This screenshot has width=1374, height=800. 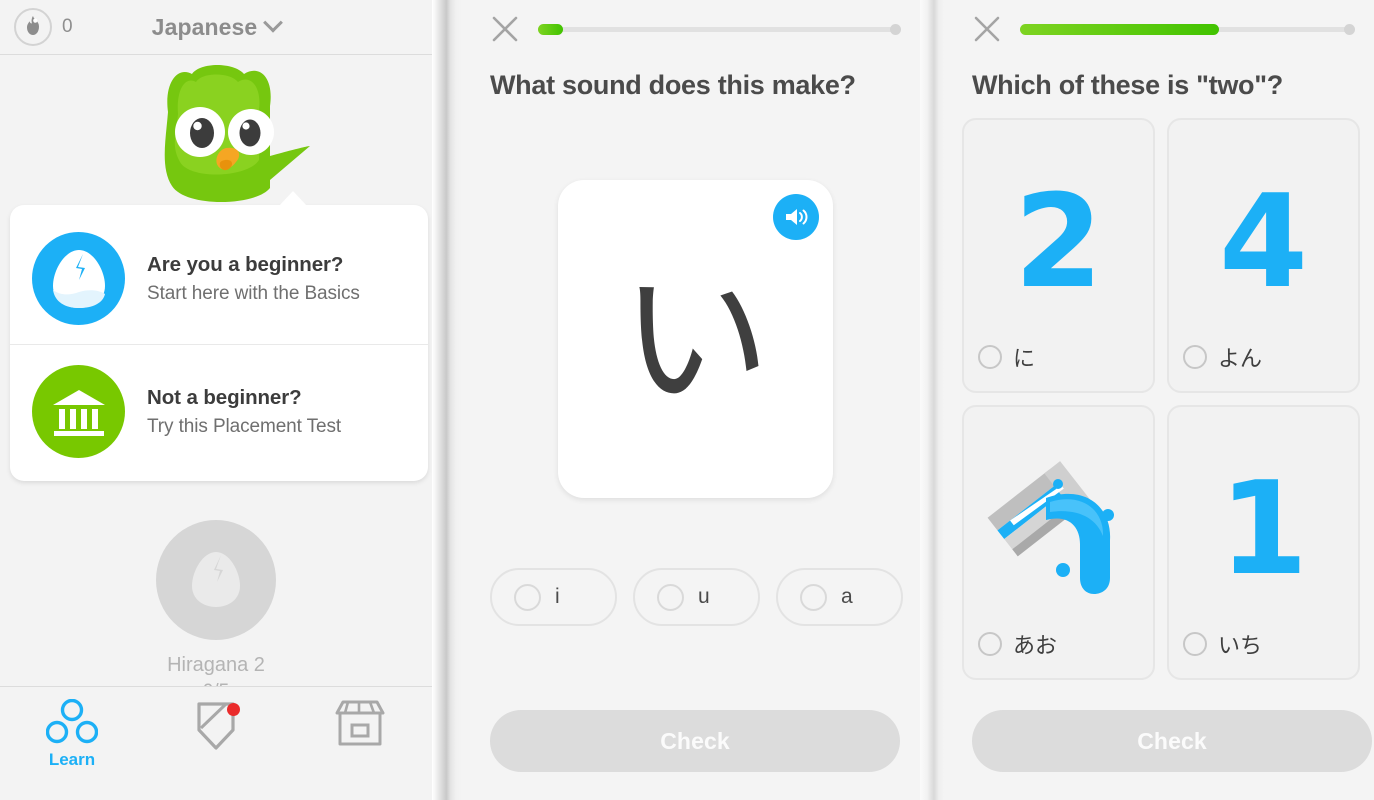 I want to click on choice-art, so click(x=1058, y=530).